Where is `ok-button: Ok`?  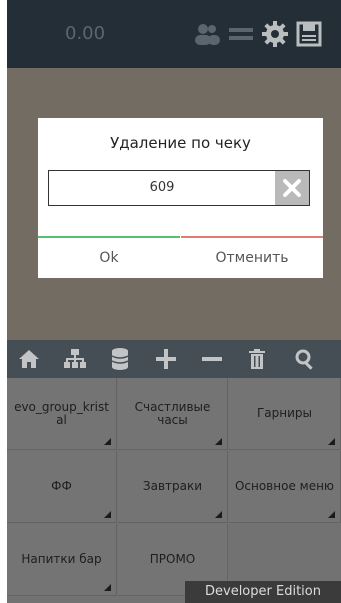 ok-button: Ok is located at coordinates (109, 257).